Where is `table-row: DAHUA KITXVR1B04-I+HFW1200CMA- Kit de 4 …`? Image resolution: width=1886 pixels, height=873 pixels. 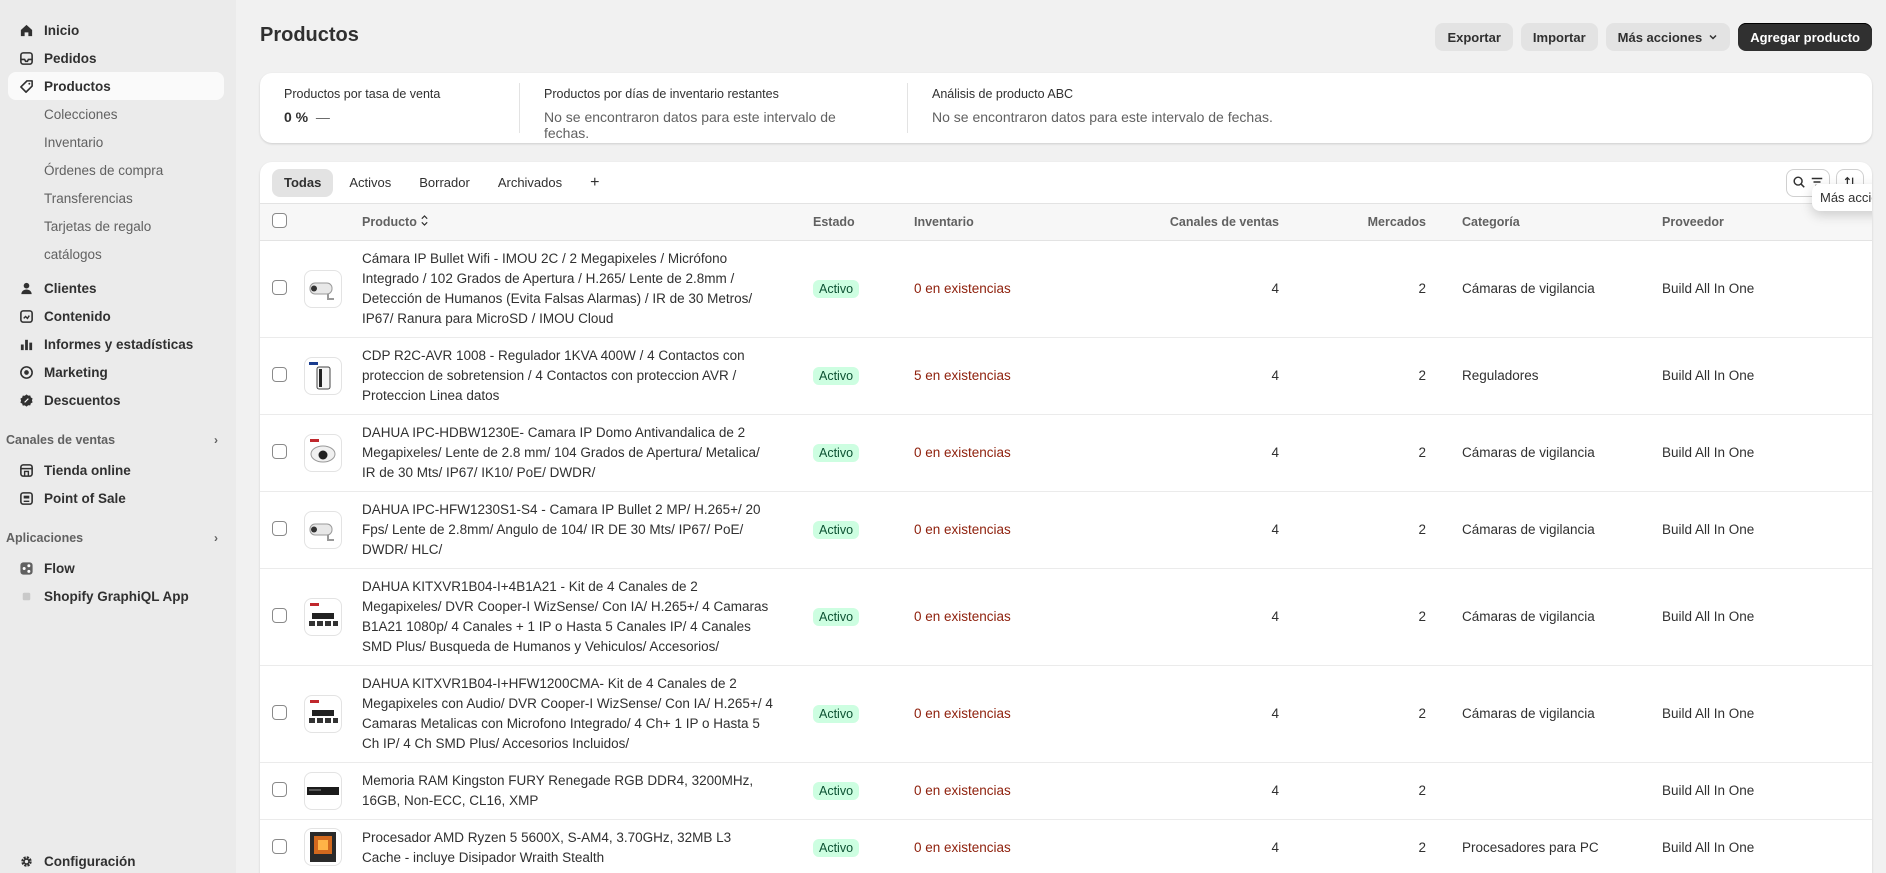
table-row: DAHUA KITXVR1B04-I+HFW1200CMA- Kit de 4 … is located at coordinates (1066, 714).